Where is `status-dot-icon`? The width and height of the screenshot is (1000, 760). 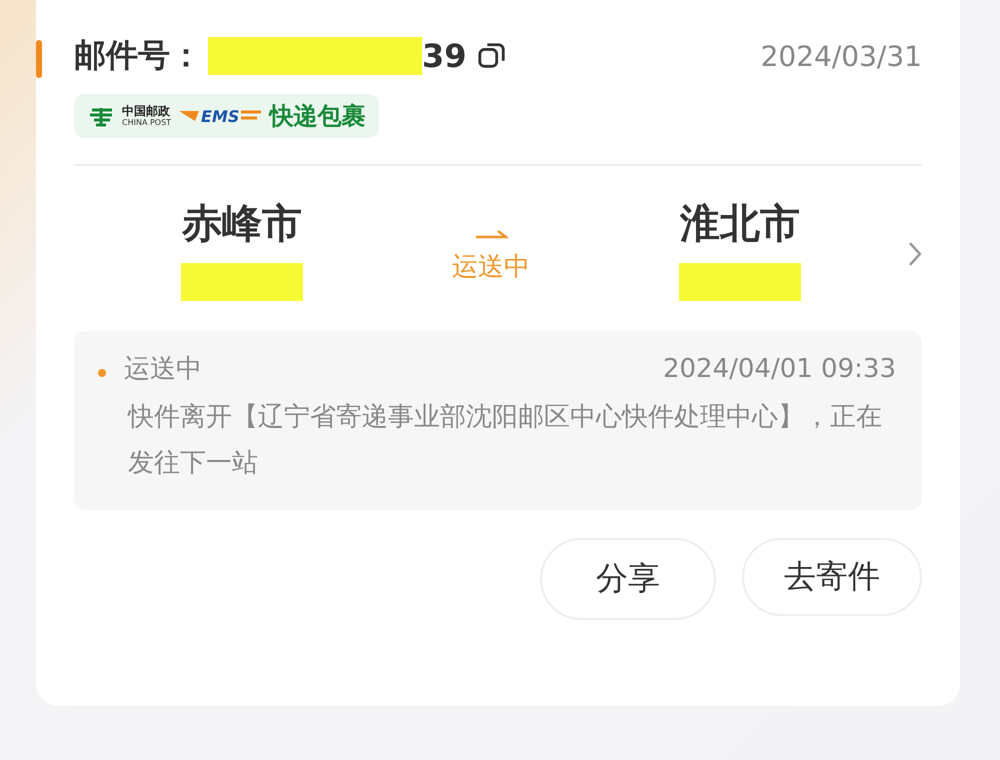
status-dot-icon is located at coordinates (102, 372).